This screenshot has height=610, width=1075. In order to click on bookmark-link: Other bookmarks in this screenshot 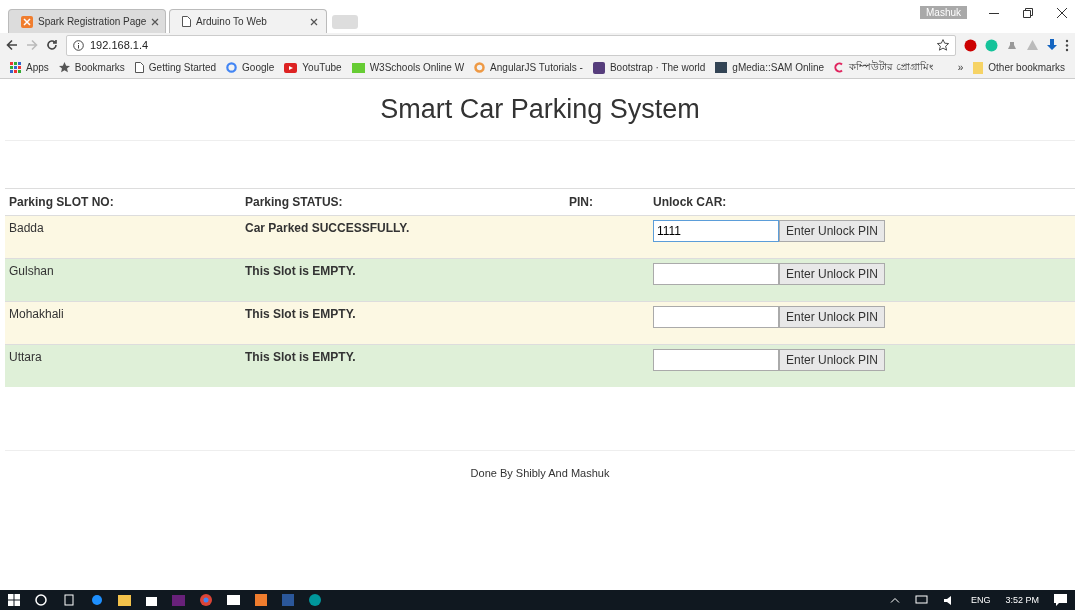, I will do `click(1019, 67)`.